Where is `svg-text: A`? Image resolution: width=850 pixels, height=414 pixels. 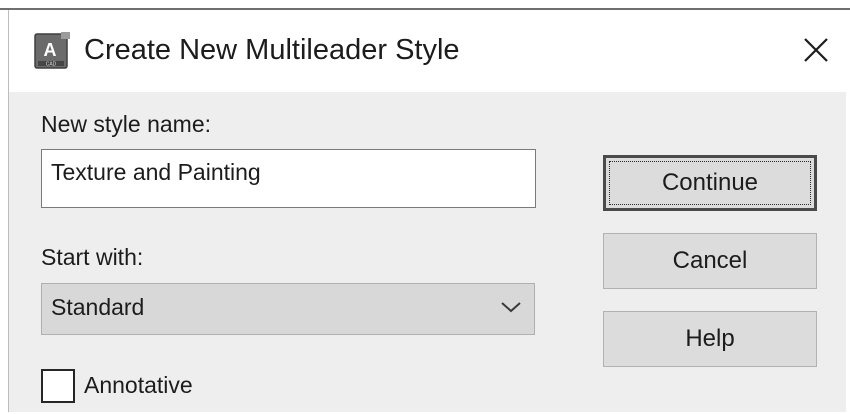 svg-text: A is located at coordinates (50, 50).